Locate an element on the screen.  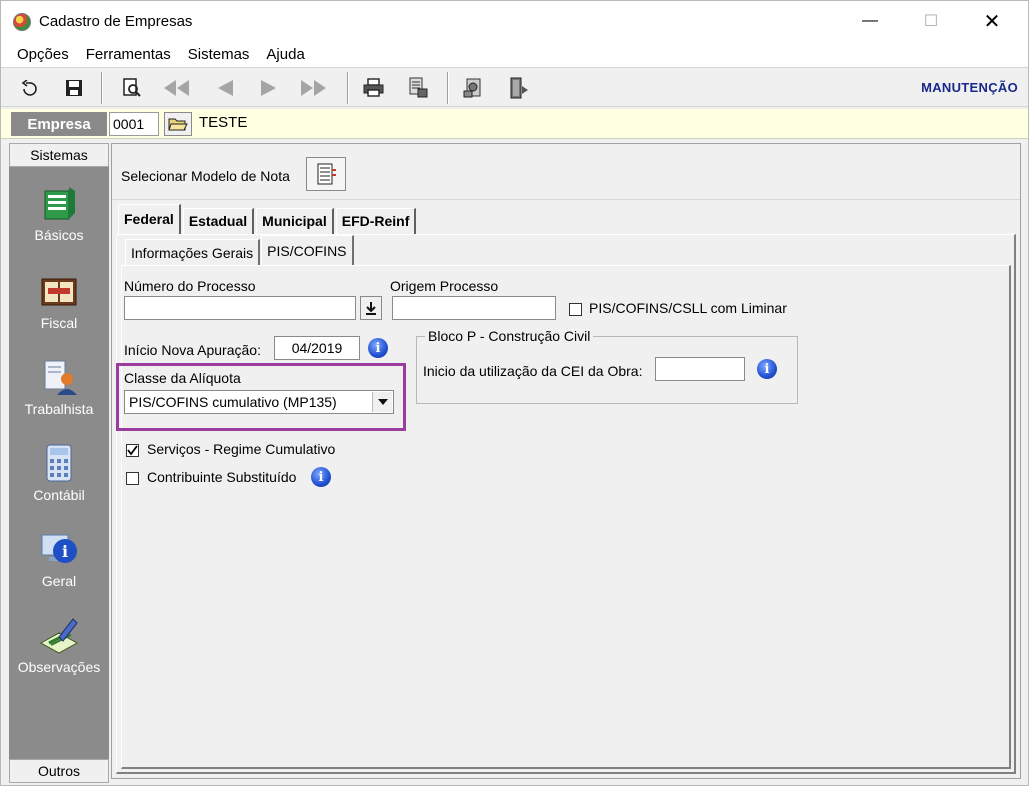
print-icon is located at coordinates (374, 88).